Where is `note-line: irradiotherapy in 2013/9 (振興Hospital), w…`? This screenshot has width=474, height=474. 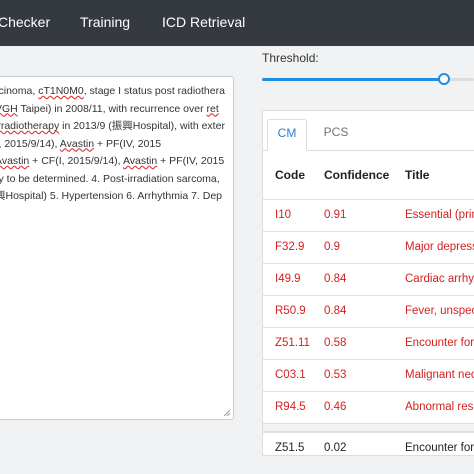 note-line: irradiotherapy in 2013/9 (振興Hospital), w… is located at coordinates (116, 127).